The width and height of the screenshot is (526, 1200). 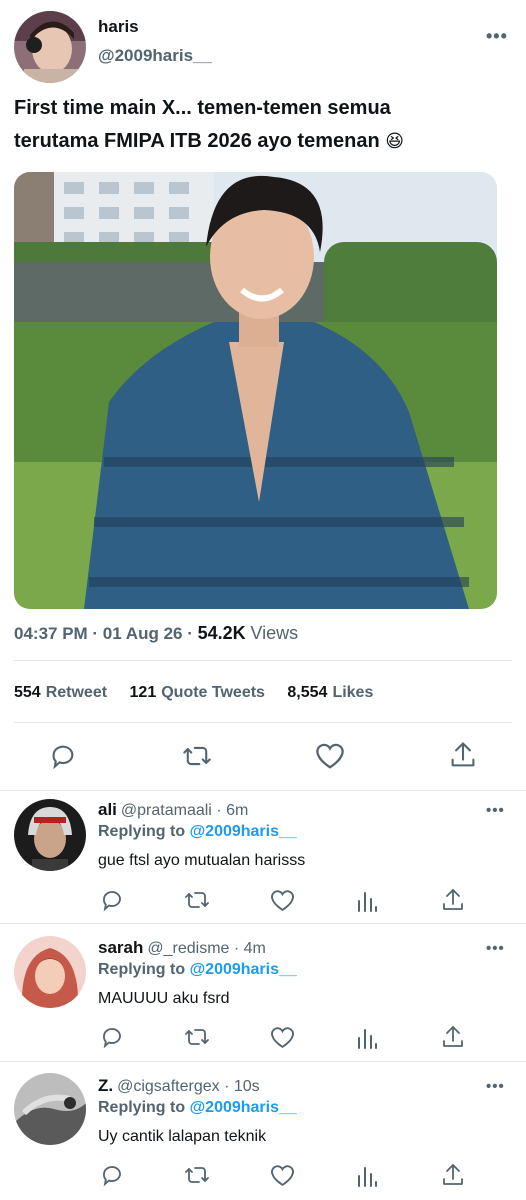 I want to click on tweet-text-line-2-text: terutama FMIPA ITB 2026 ayo temenan, so click(x=197, y=141).